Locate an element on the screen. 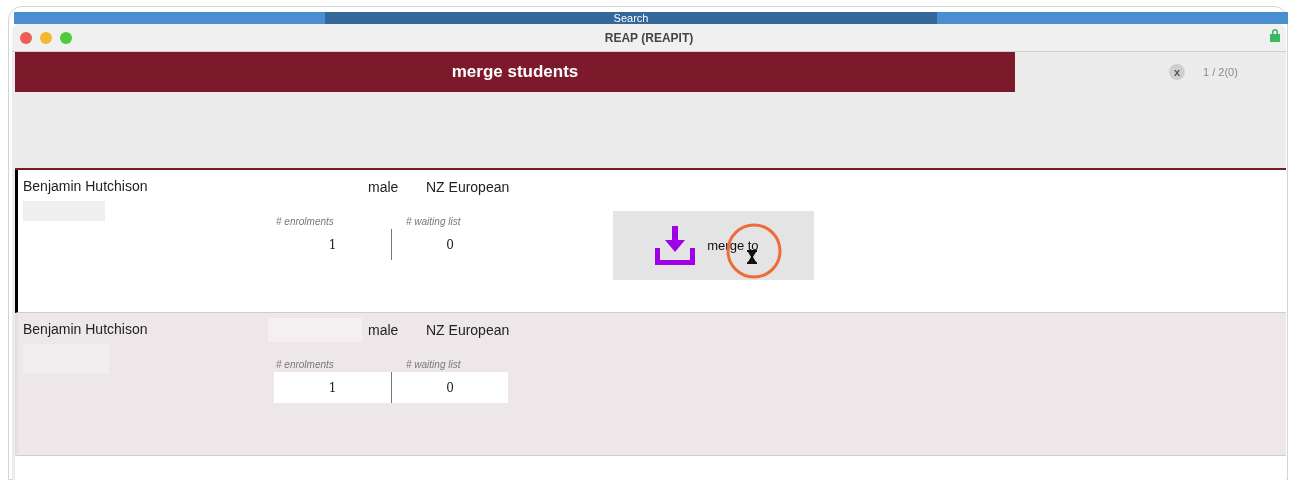 The image size is (1294, 480). search-label: Search is located at coordinates (631, 18).